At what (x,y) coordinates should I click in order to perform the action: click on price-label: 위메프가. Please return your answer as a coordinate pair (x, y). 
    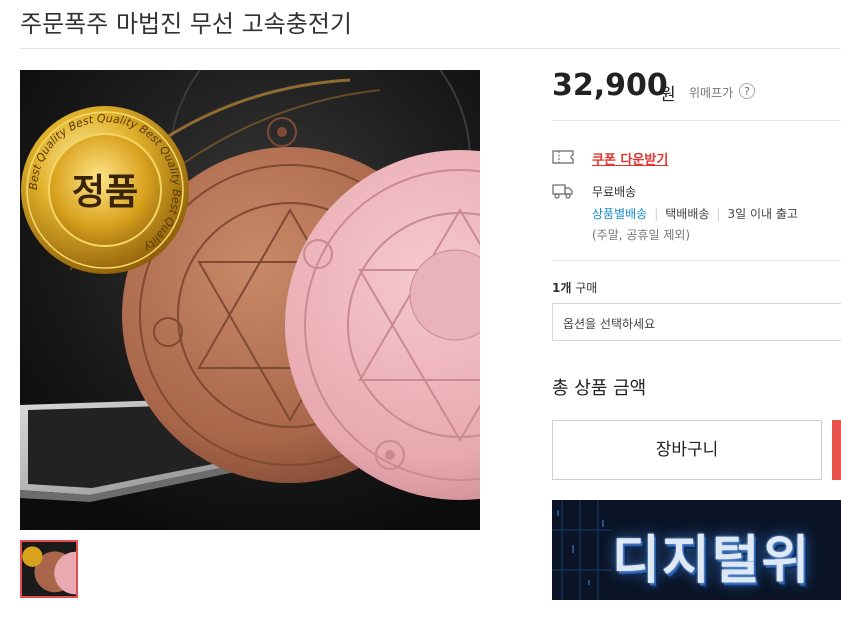
    Looking at the image, I should click on (711, 93).